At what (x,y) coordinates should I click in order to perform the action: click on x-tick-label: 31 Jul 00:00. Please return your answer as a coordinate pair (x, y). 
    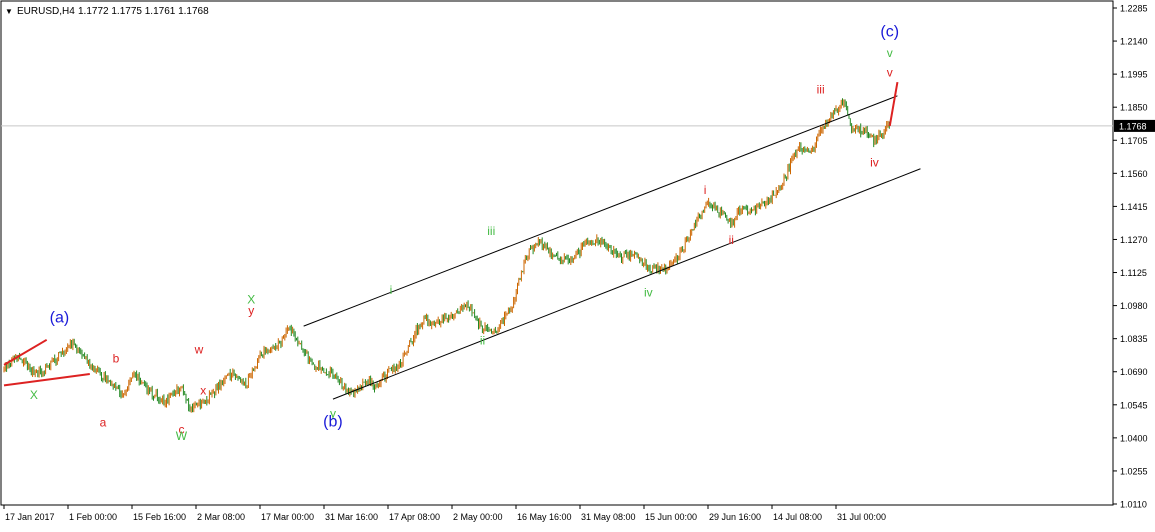
    Looking at the image, I should click on (861, 517).